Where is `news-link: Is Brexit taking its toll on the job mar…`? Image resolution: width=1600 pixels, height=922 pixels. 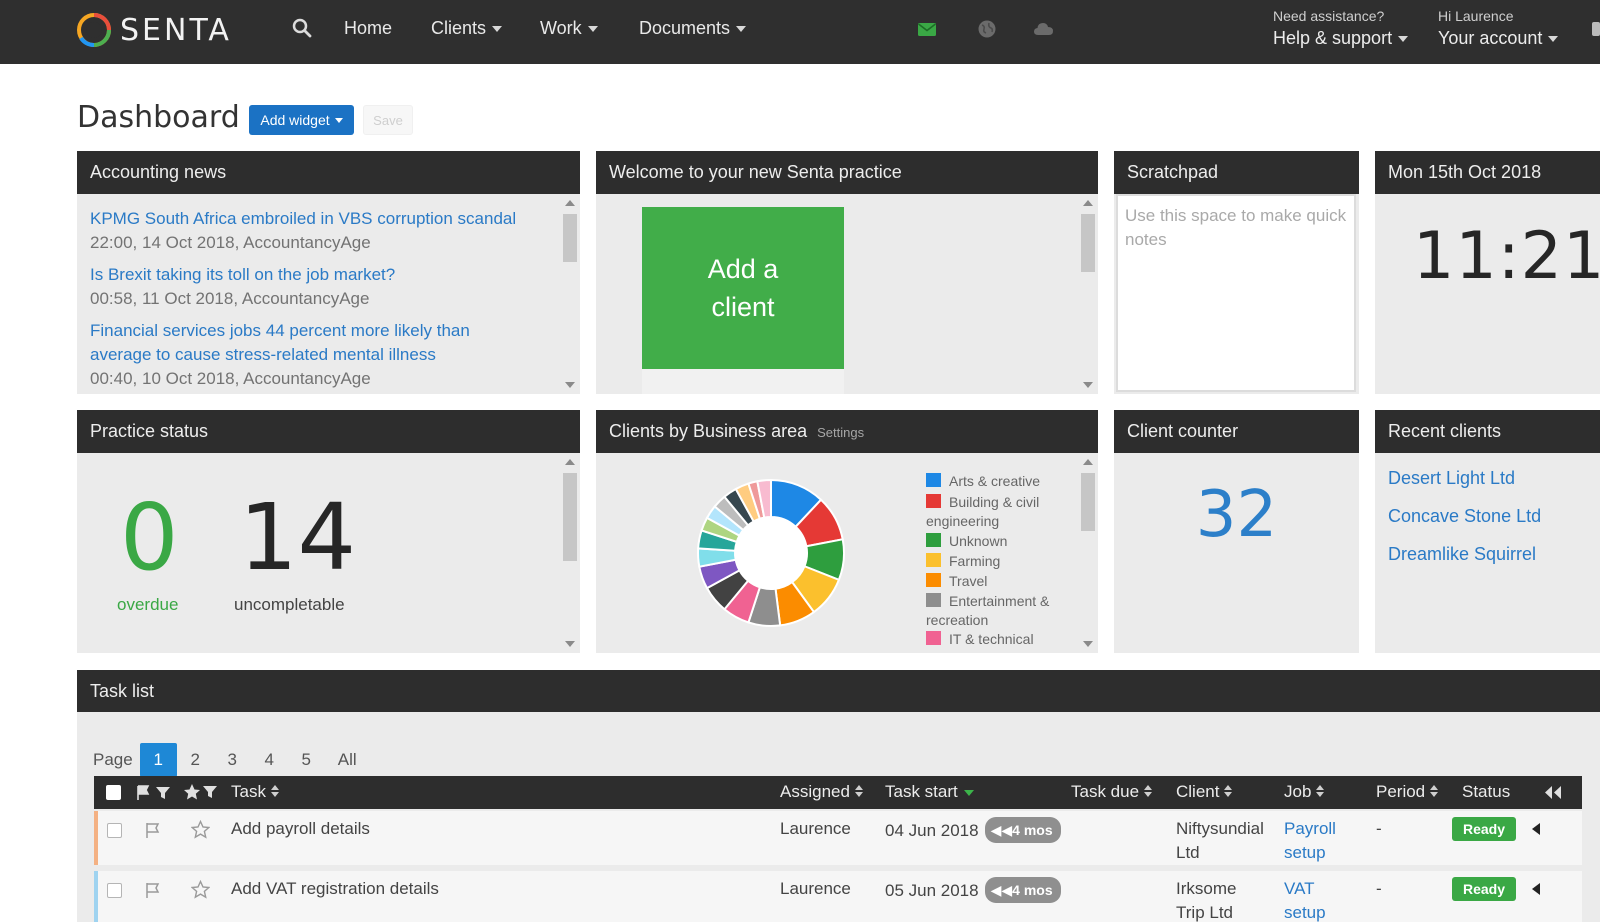 news-link: Is Brexit taking its toll on the job mar… is located at coordinates (315, 275).